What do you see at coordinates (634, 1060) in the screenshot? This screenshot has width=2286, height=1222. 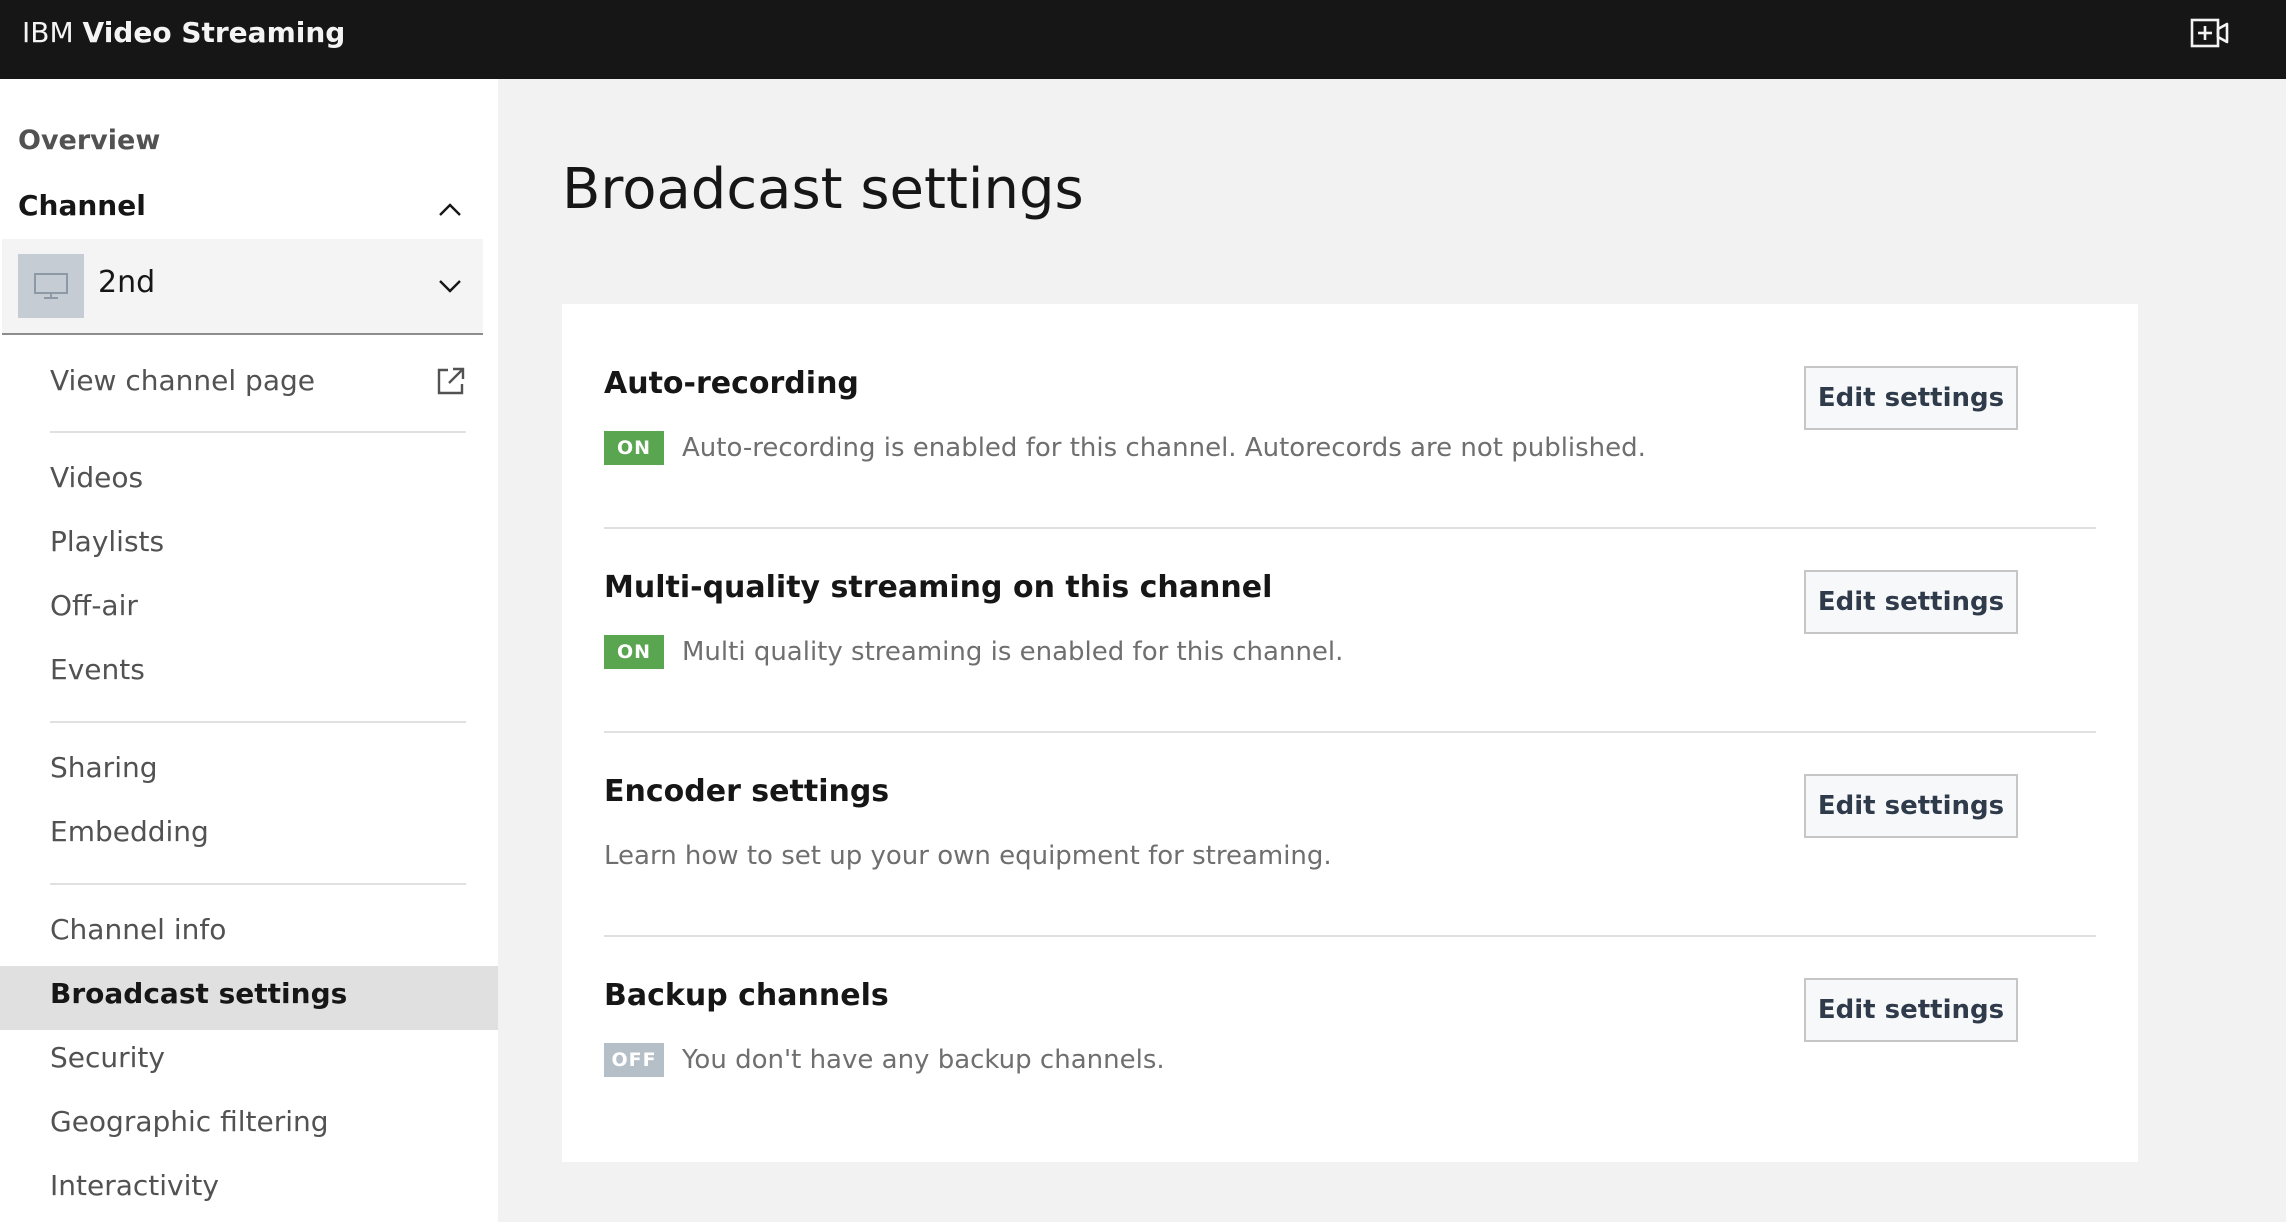 I see `status-badge: OFF` at bounding box center [634, 1060].